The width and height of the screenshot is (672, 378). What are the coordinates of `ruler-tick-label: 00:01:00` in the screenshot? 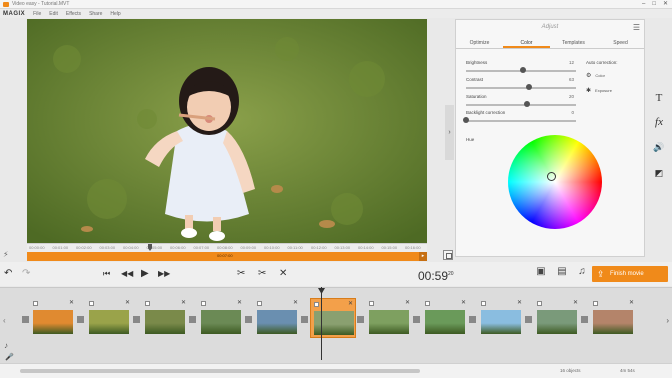 It's located at (60, 247).